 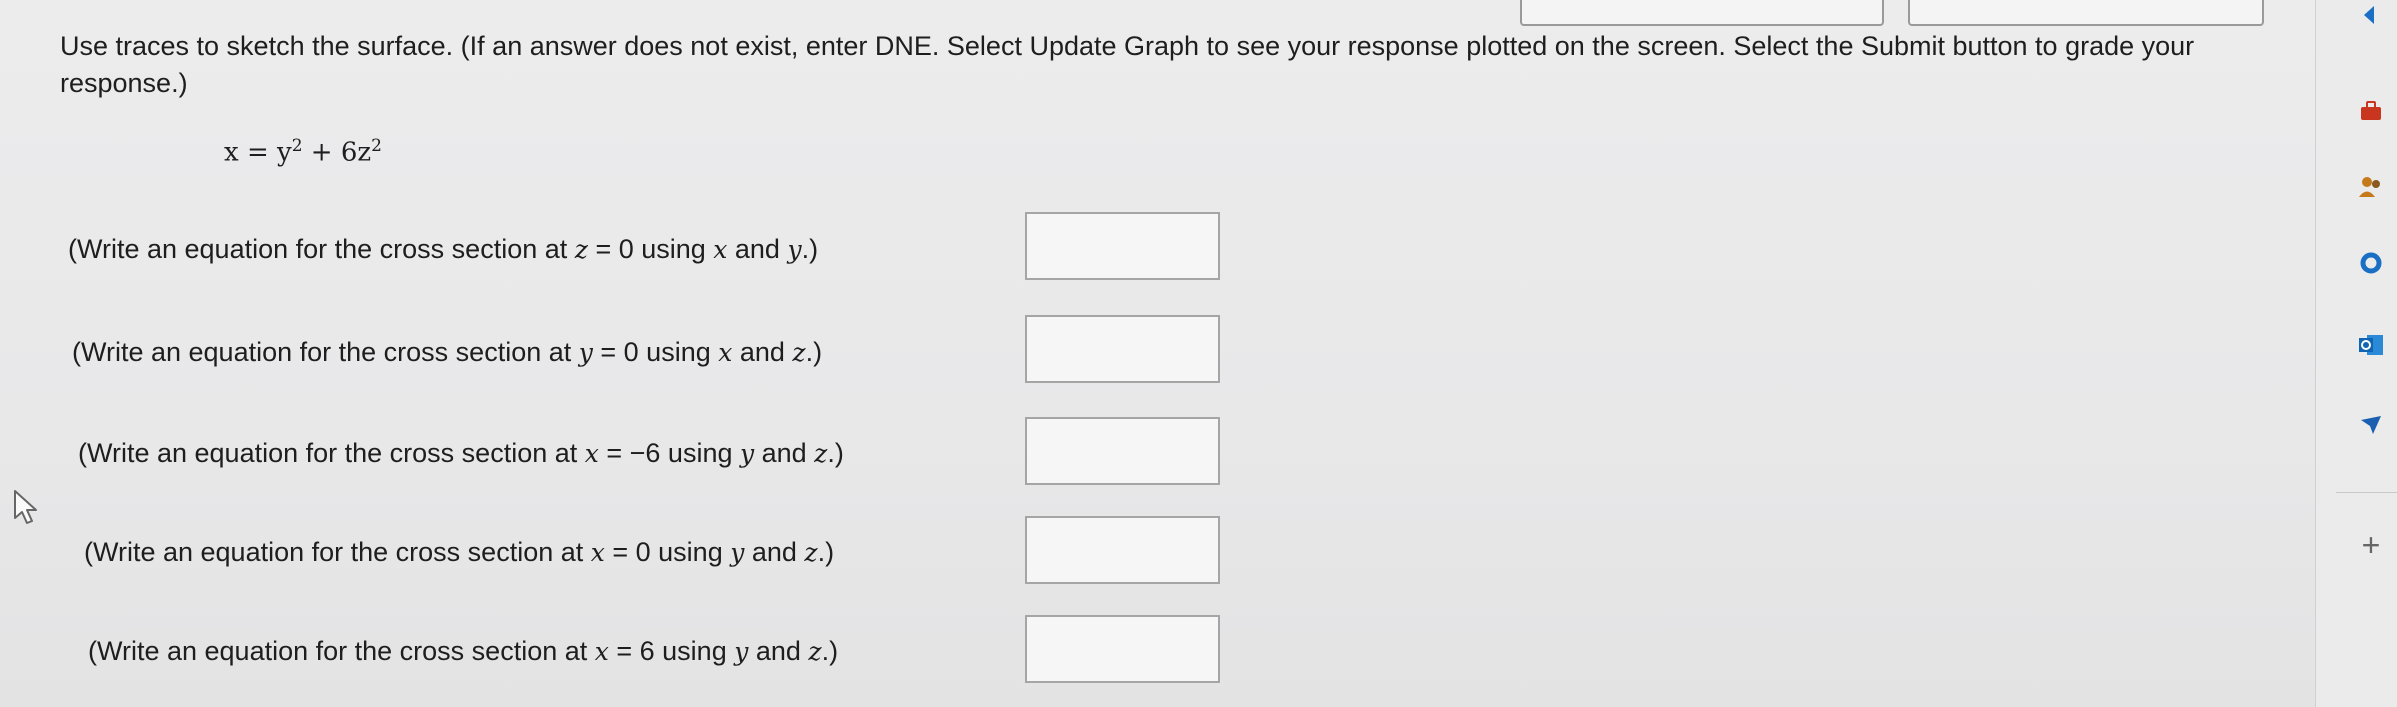 What do you see at coordinates (2371, 545) in the screenshot?
I see `plus-icon: +` at bounding box center [2371, 545].